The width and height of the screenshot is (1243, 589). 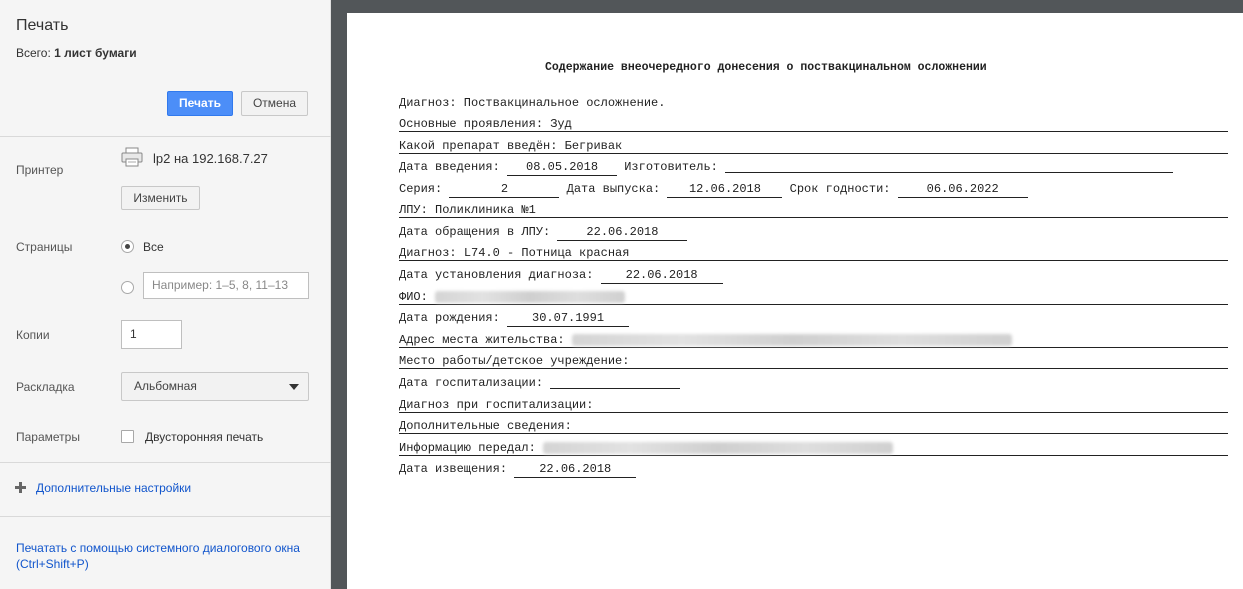 I want to click on field-label: Информацию передал:, so click(x=467, y=448).